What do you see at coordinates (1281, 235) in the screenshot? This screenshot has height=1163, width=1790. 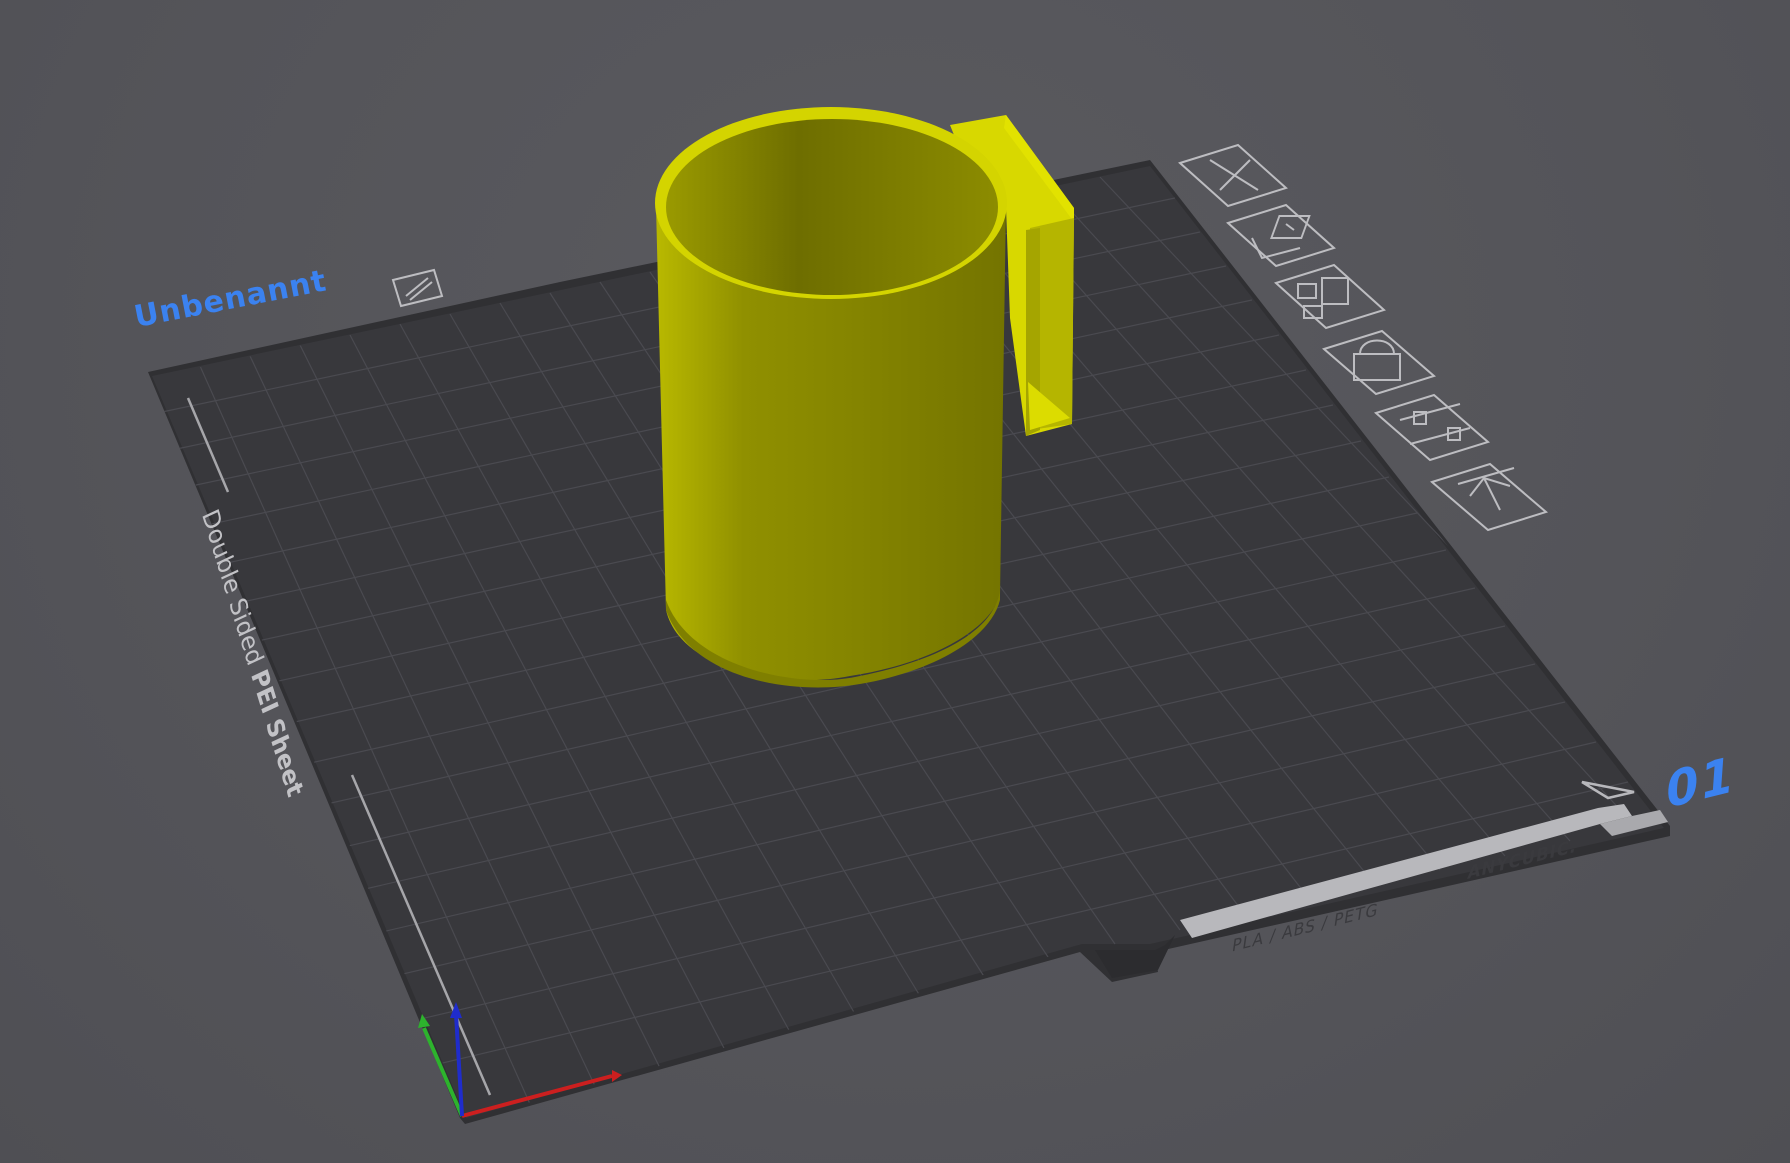 I see `auto-orient-button` at bounding box center [1281, 235].